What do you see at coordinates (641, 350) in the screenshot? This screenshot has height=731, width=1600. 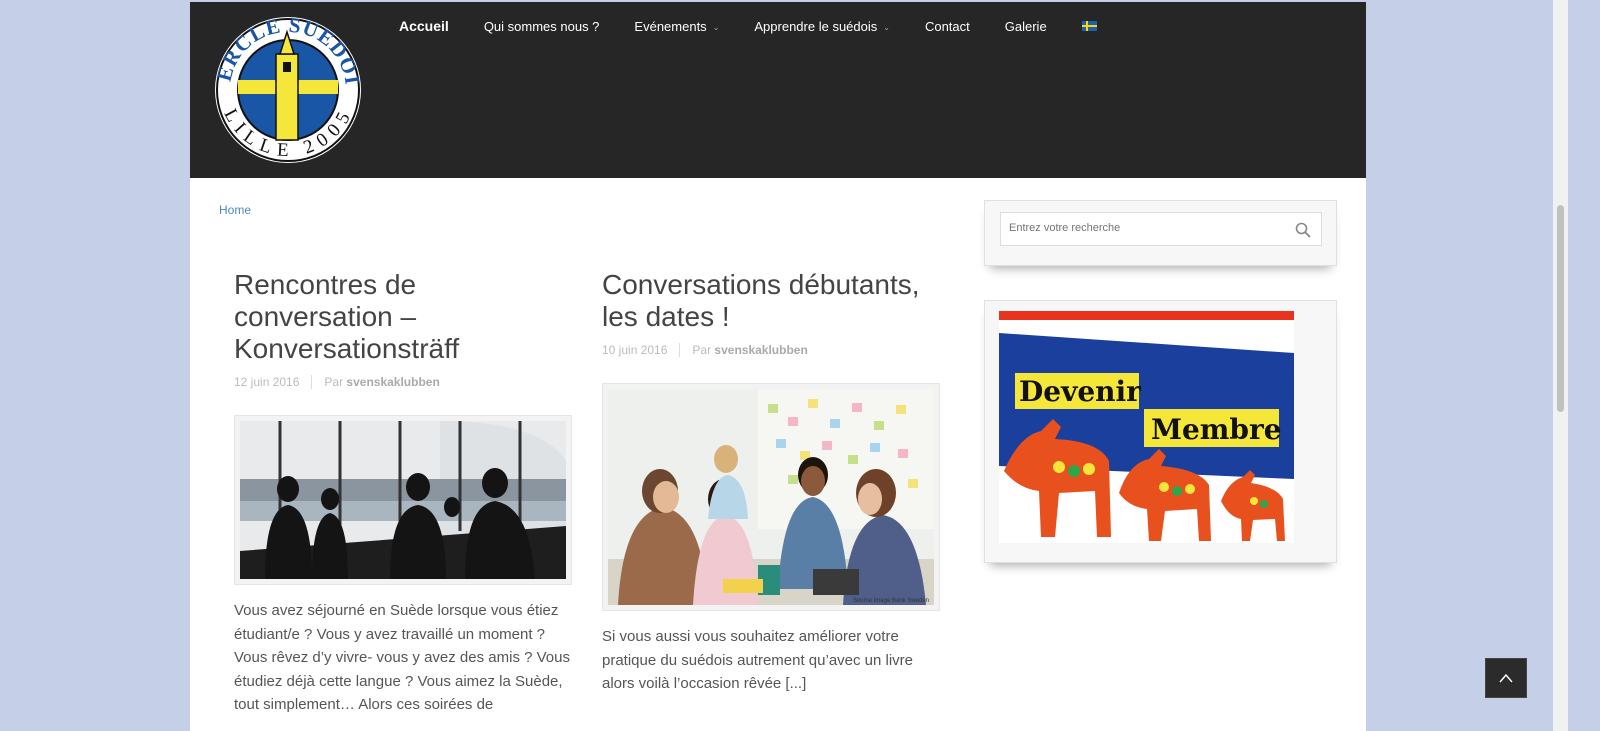 I see `post-date: 10 juin 2016` at bounding box center [641, 350].